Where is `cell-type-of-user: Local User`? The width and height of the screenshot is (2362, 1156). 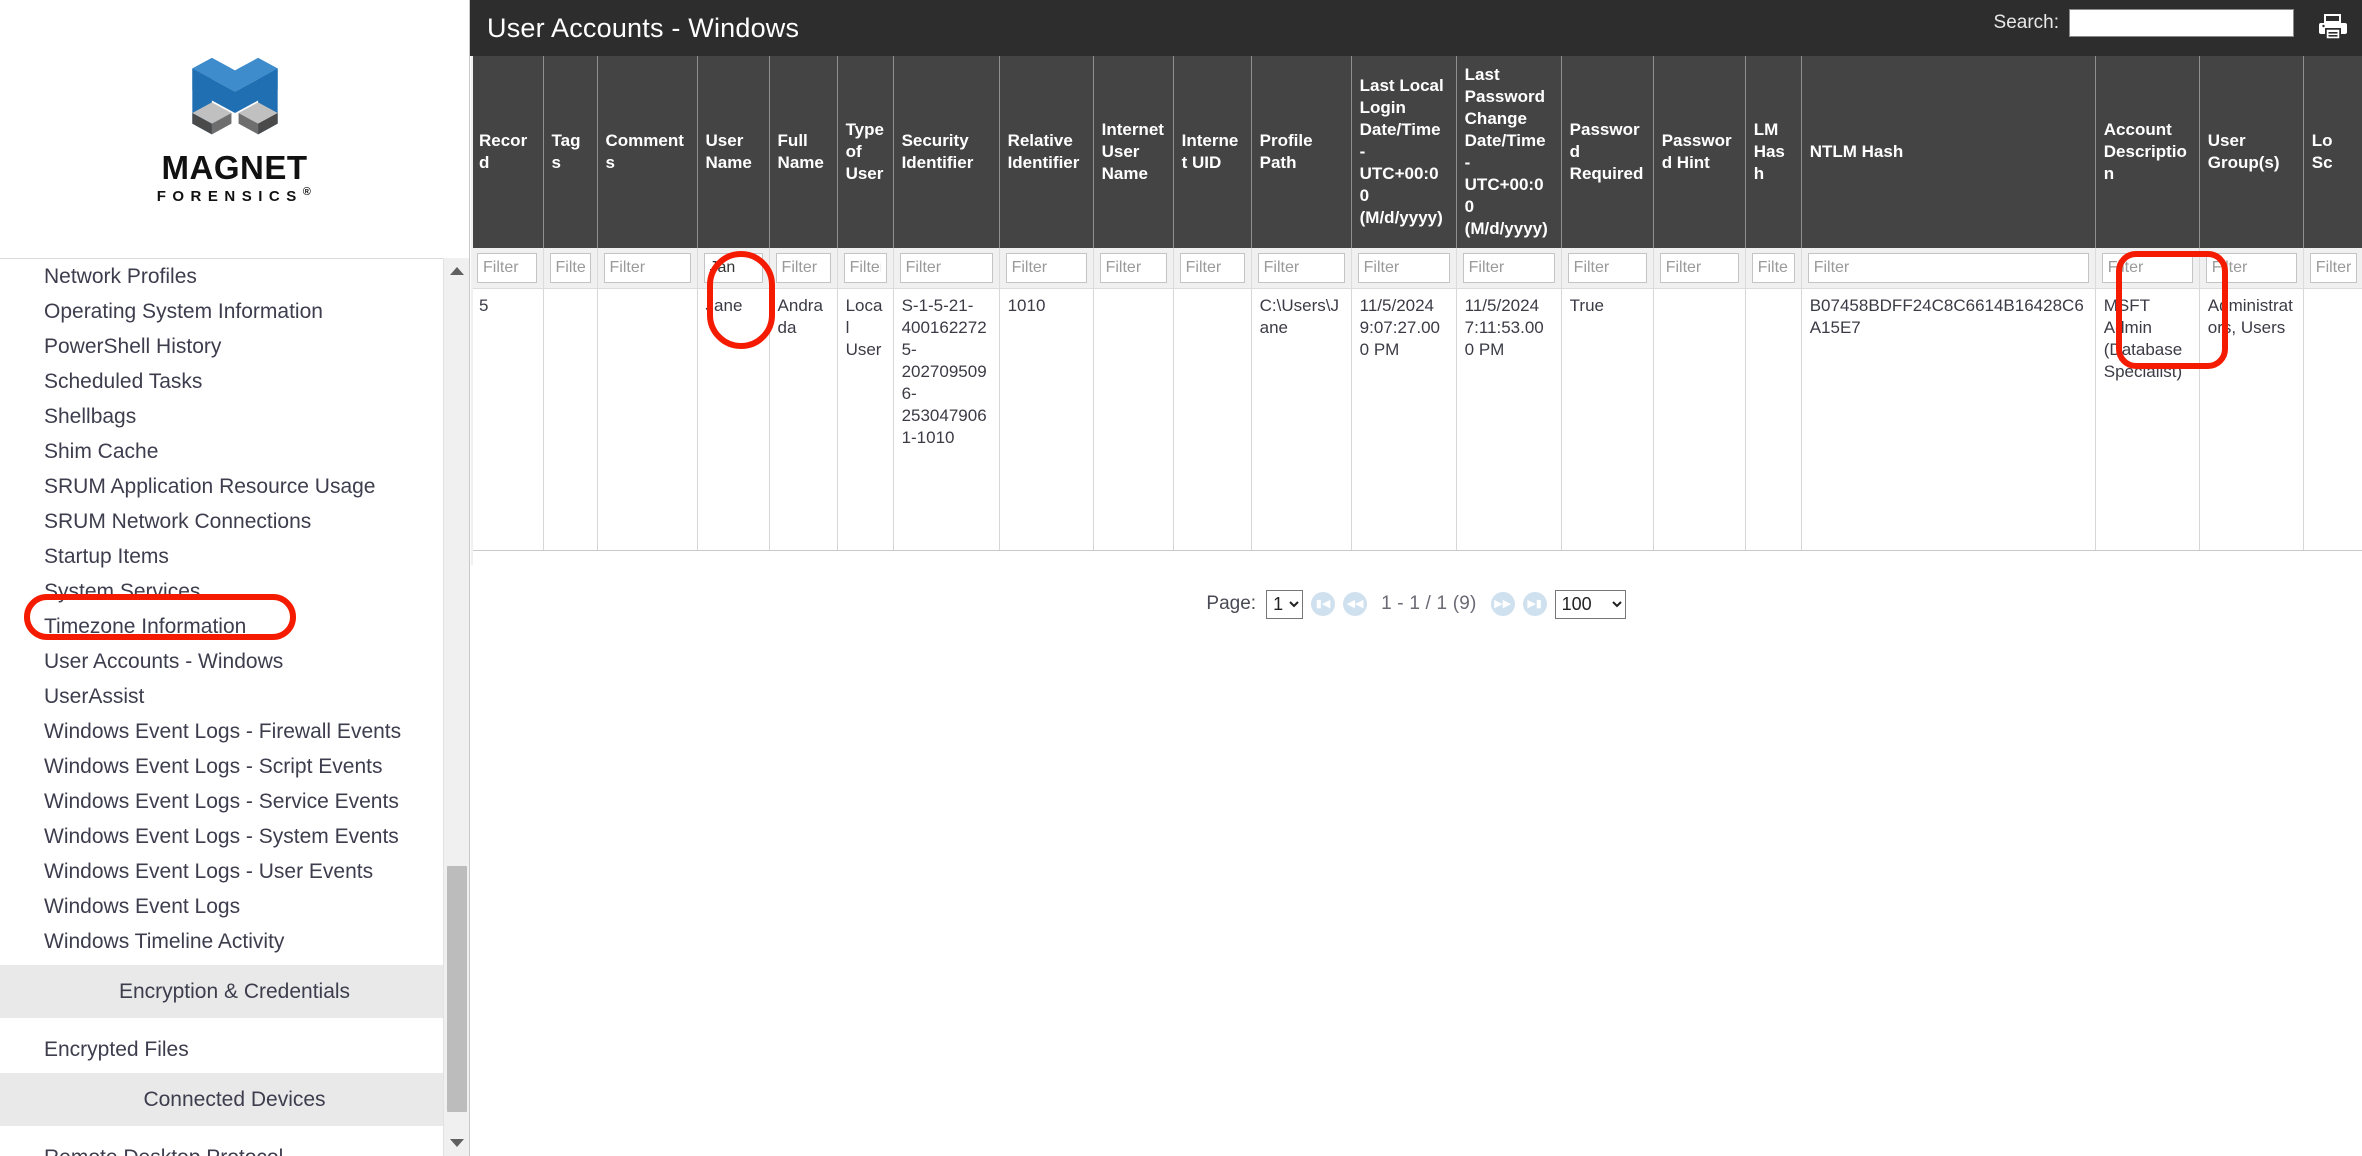
cell-type-of-user: Local User is located at coordinates (865, 419).